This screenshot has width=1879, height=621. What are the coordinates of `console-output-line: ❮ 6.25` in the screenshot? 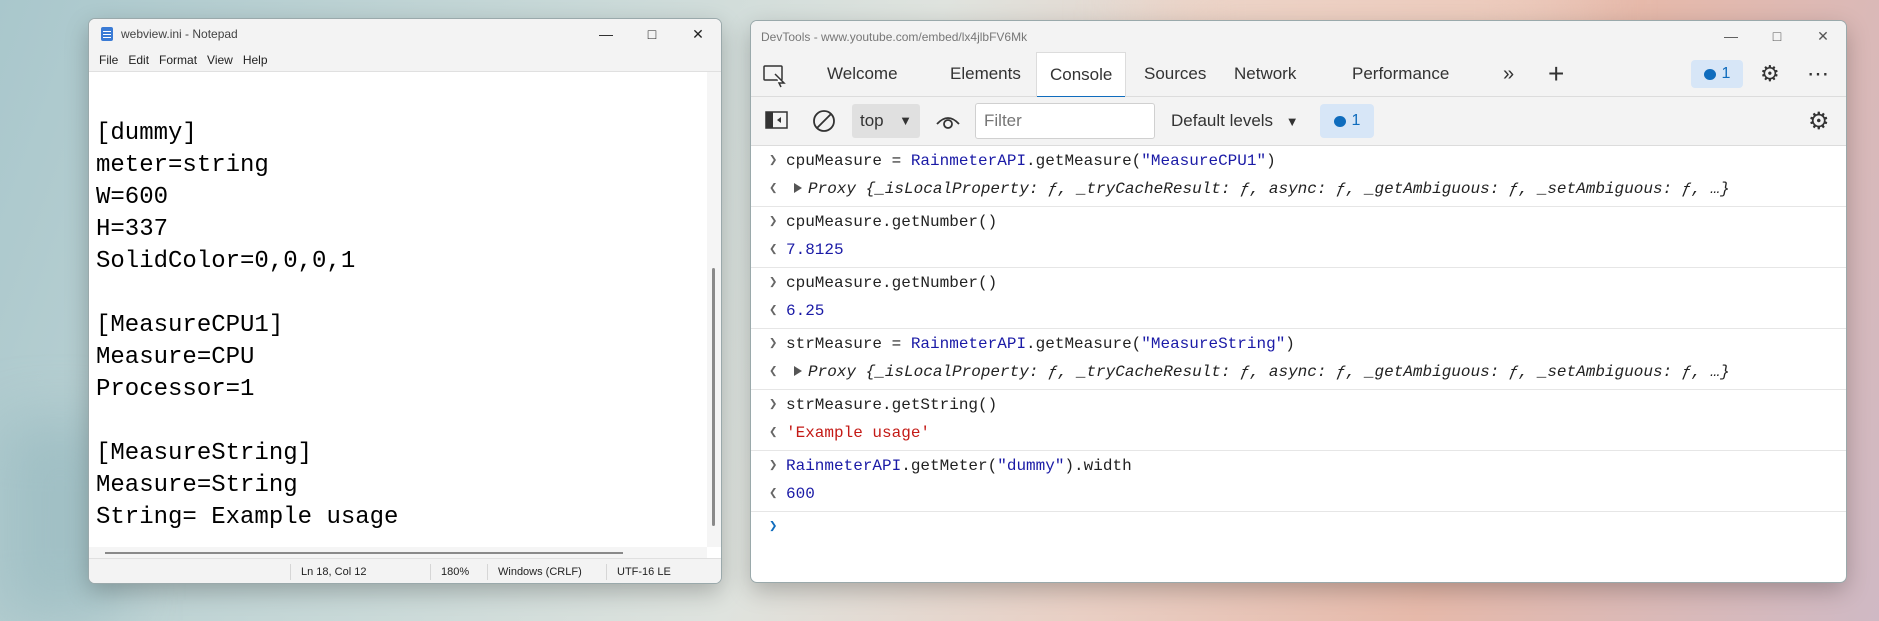 It's located at (1298, 313).